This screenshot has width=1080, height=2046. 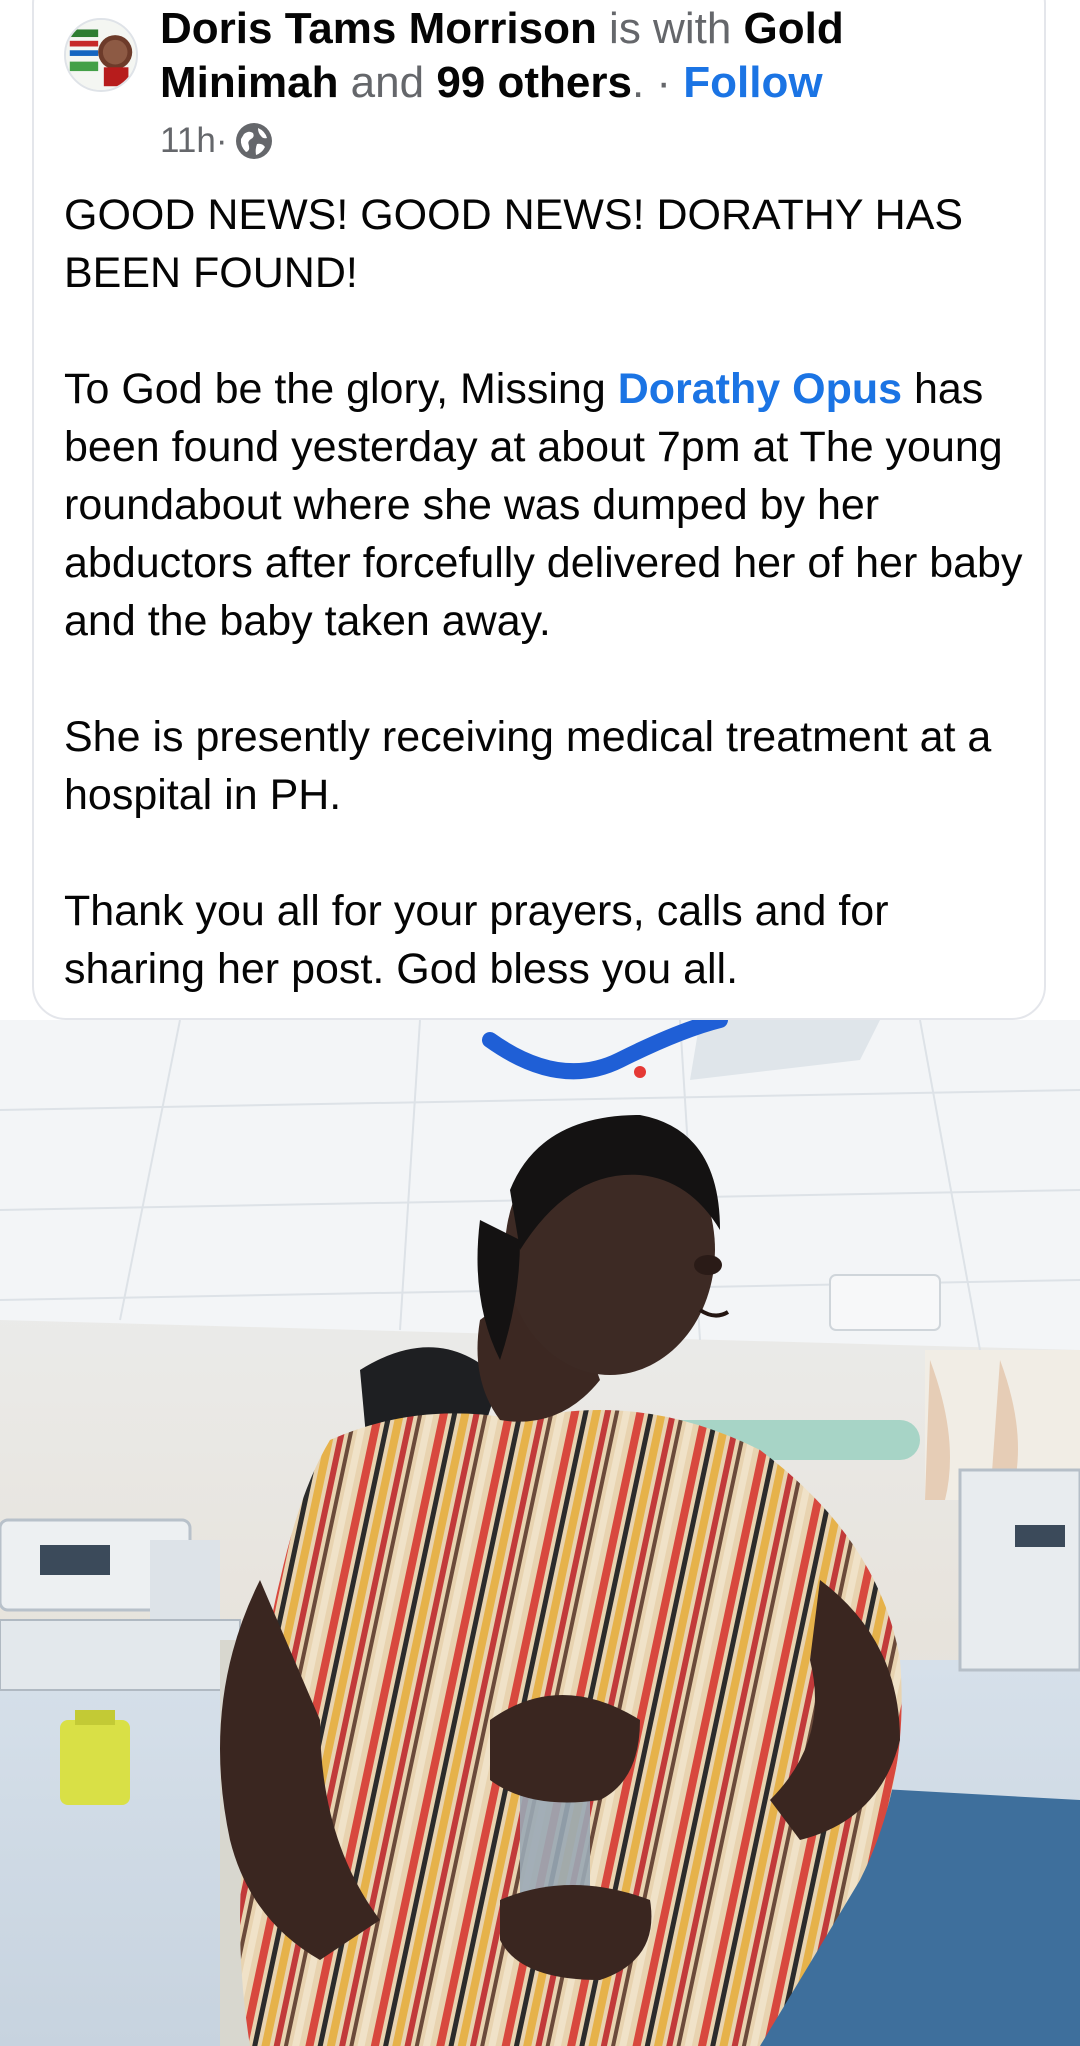 I want to click on avatar-image, so click(x=101, y=55).